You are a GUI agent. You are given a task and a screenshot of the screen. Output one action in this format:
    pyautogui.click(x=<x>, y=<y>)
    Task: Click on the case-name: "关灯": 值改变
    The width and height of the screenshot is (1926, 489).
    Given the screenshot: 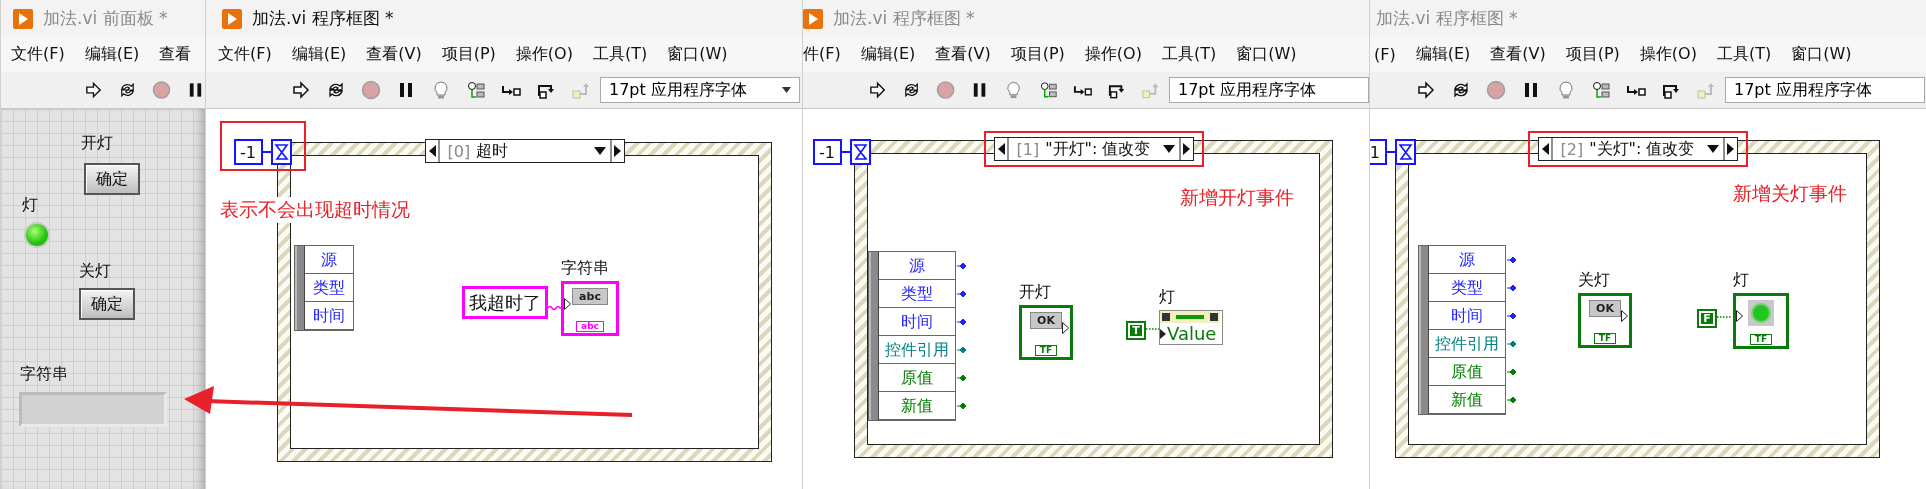 What is the action you would take?
    pyautogui.click(x=1642, y=149)
    